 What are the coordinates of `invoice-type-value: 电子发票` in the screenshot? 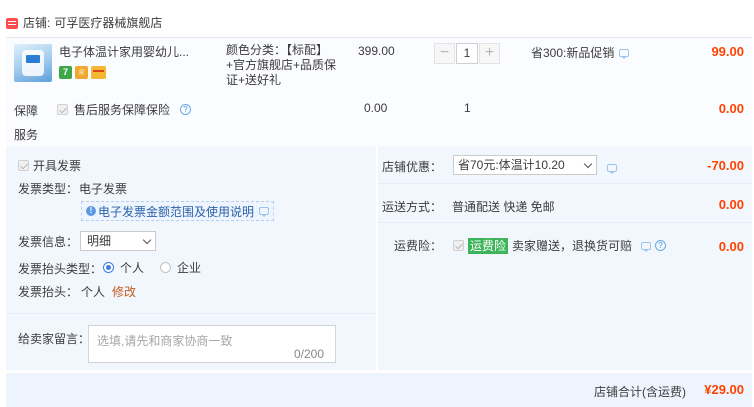 It's located at (103, 189).